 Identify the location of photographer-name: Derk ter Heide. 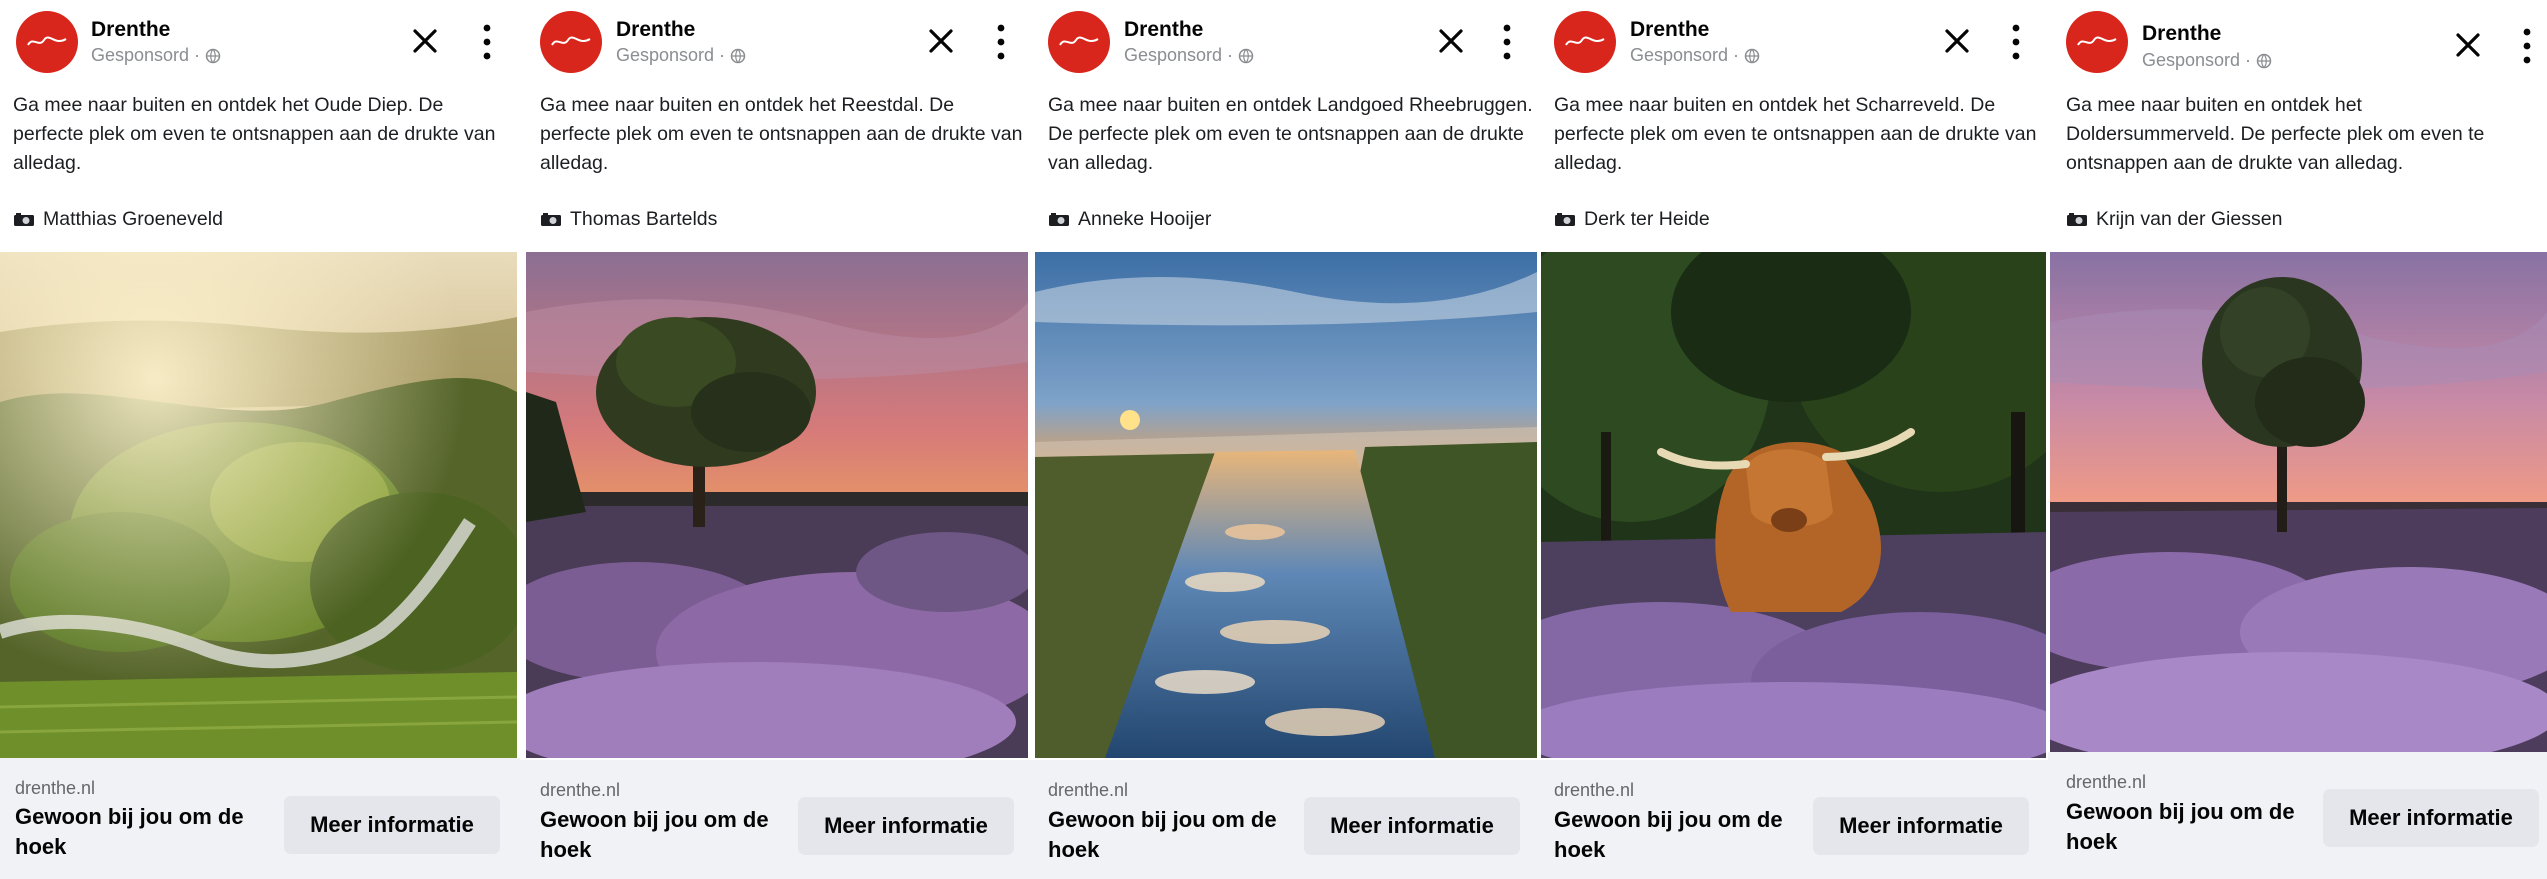
(1647, 219).